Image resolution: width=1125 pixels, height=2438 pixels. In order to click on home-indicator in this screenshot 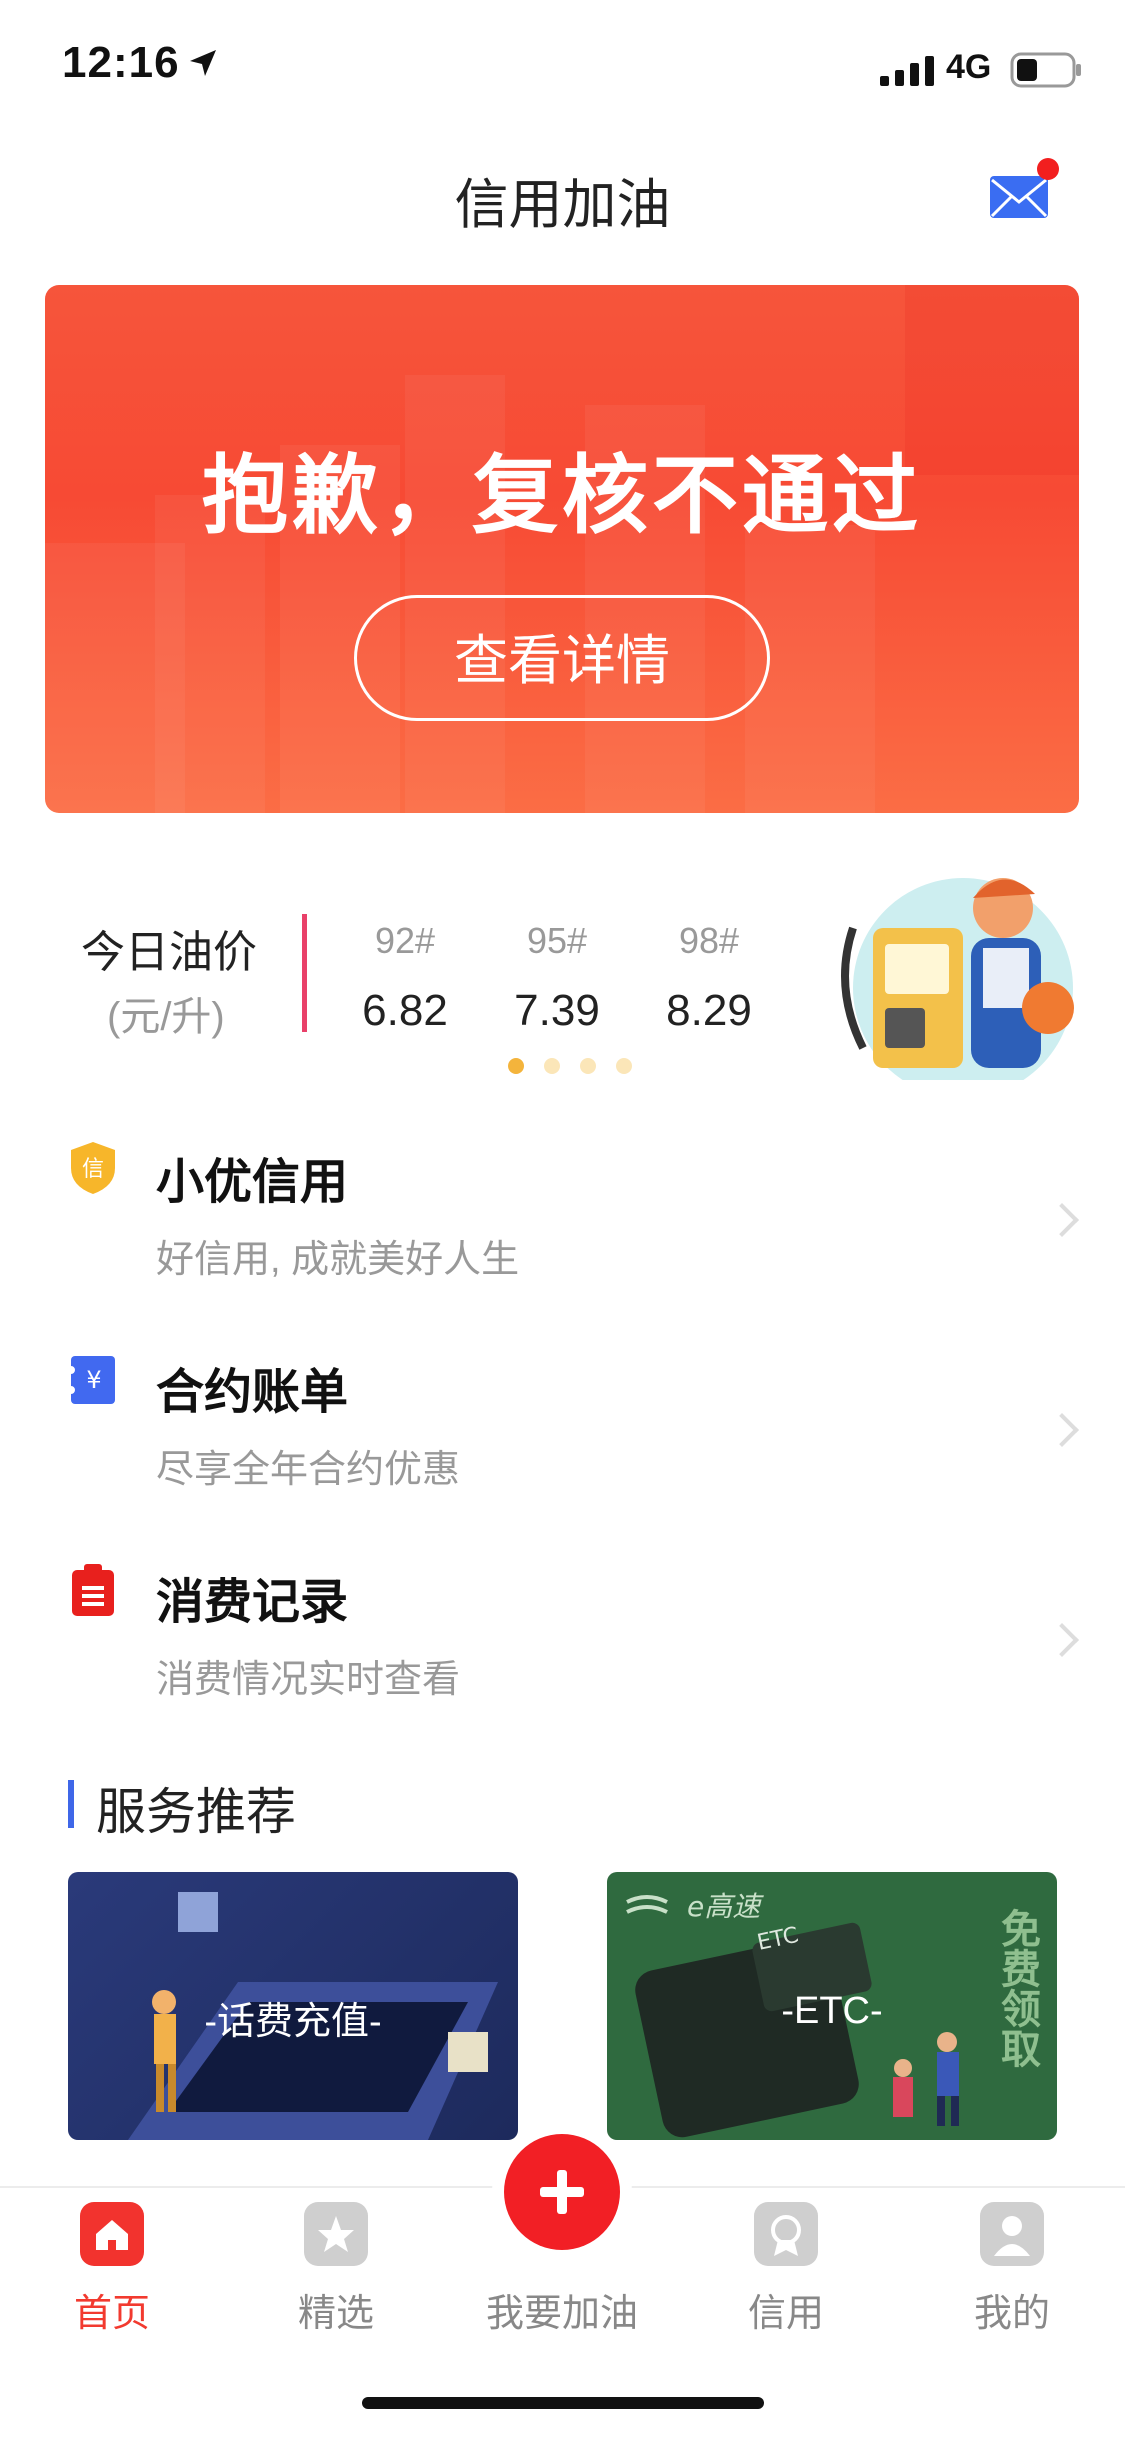, I will do `click(563, 2403)`.